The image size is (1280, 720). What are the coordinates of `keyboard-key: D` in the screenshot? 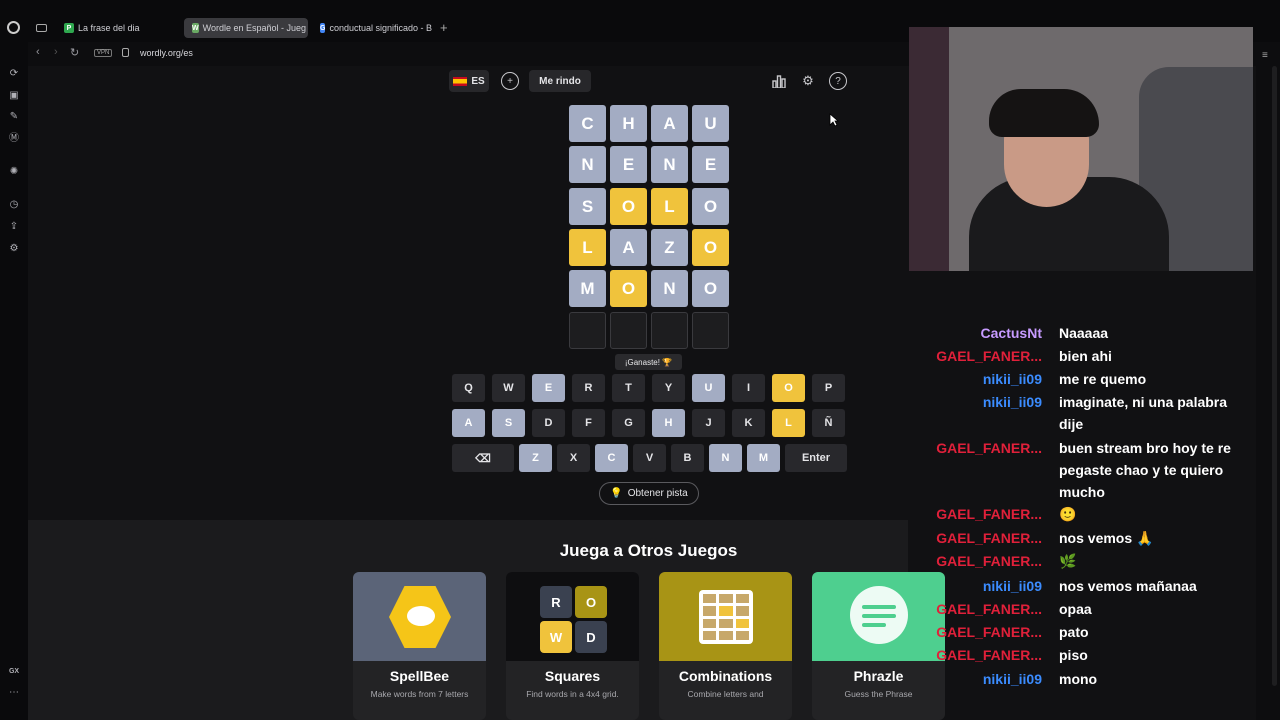 It's located at (548, 423).